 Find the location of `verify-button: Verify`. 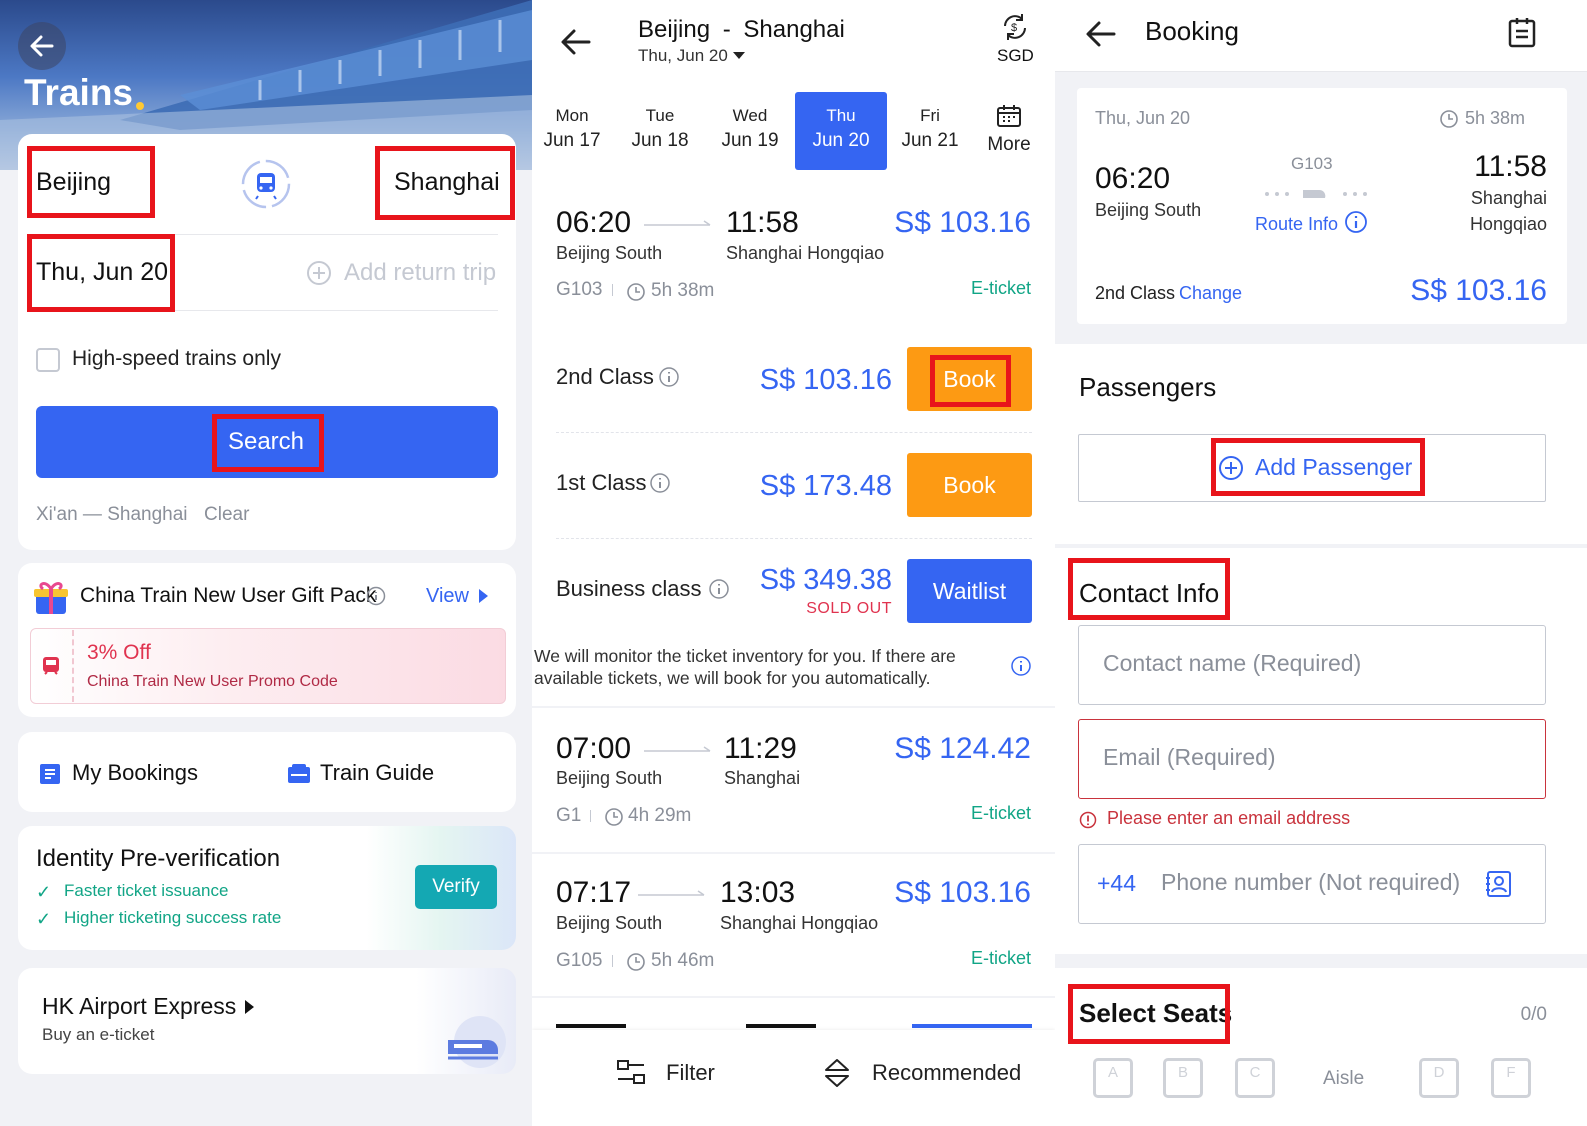

verify-button: Verify is located at coordinates (456, 887).